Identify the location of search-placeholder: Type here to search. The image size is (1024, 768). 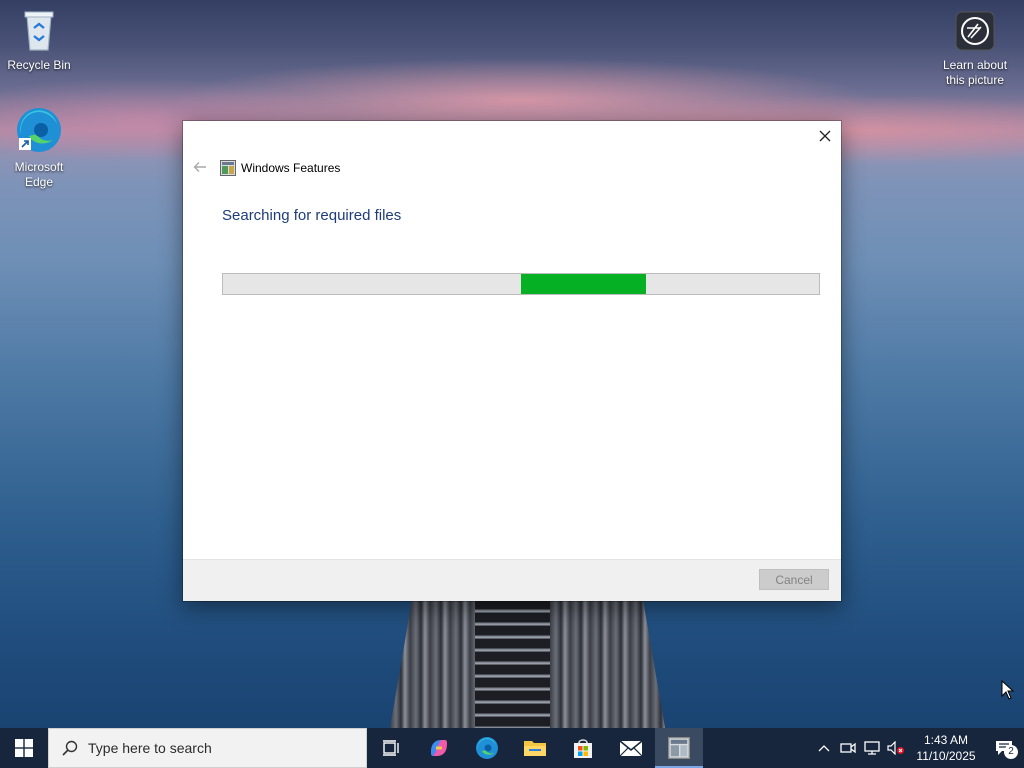
(150, 748).